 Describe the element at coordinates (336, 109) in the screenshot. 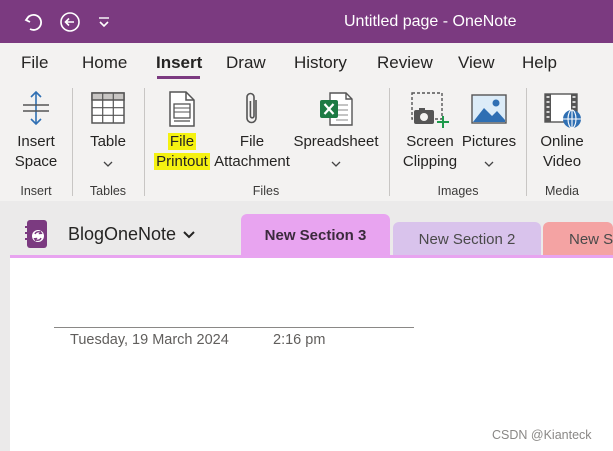

I see `excel-icon` at that location.